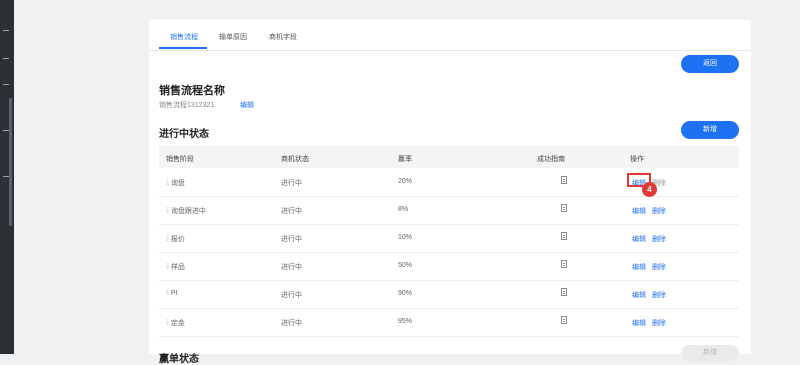 The width and height of the screenshot is (800, 365). I want to click on table-header: 销售阶段 商机状态 赢率 成功指南 操作, so click(449, 157).